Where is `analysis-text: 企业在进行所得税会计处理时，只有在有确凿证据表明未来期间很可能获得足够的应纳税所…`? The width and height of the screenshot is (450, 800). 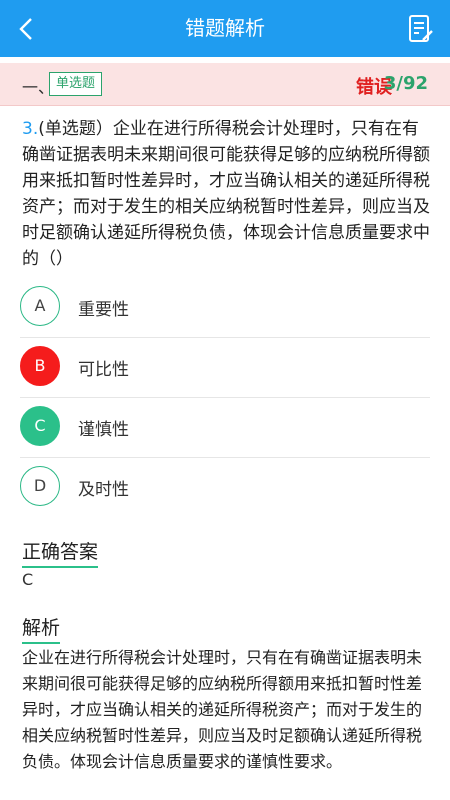
analysis-text: 企业在进行所得税会计处理时，只有在有确凿证据表明未来期间很可能获得足够的应纳税所… is located at coordinates (222, 709).